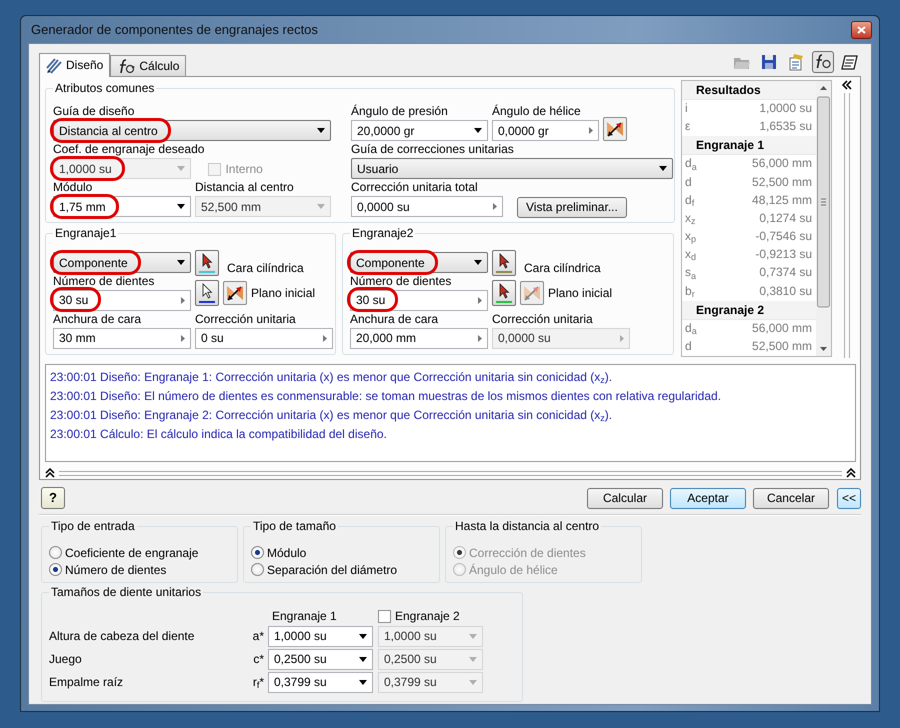  What do you see at coordinates (122, 207) in the screenshot?
I see `combo-box: 1,75 mm` at bounding box center [122, 207].